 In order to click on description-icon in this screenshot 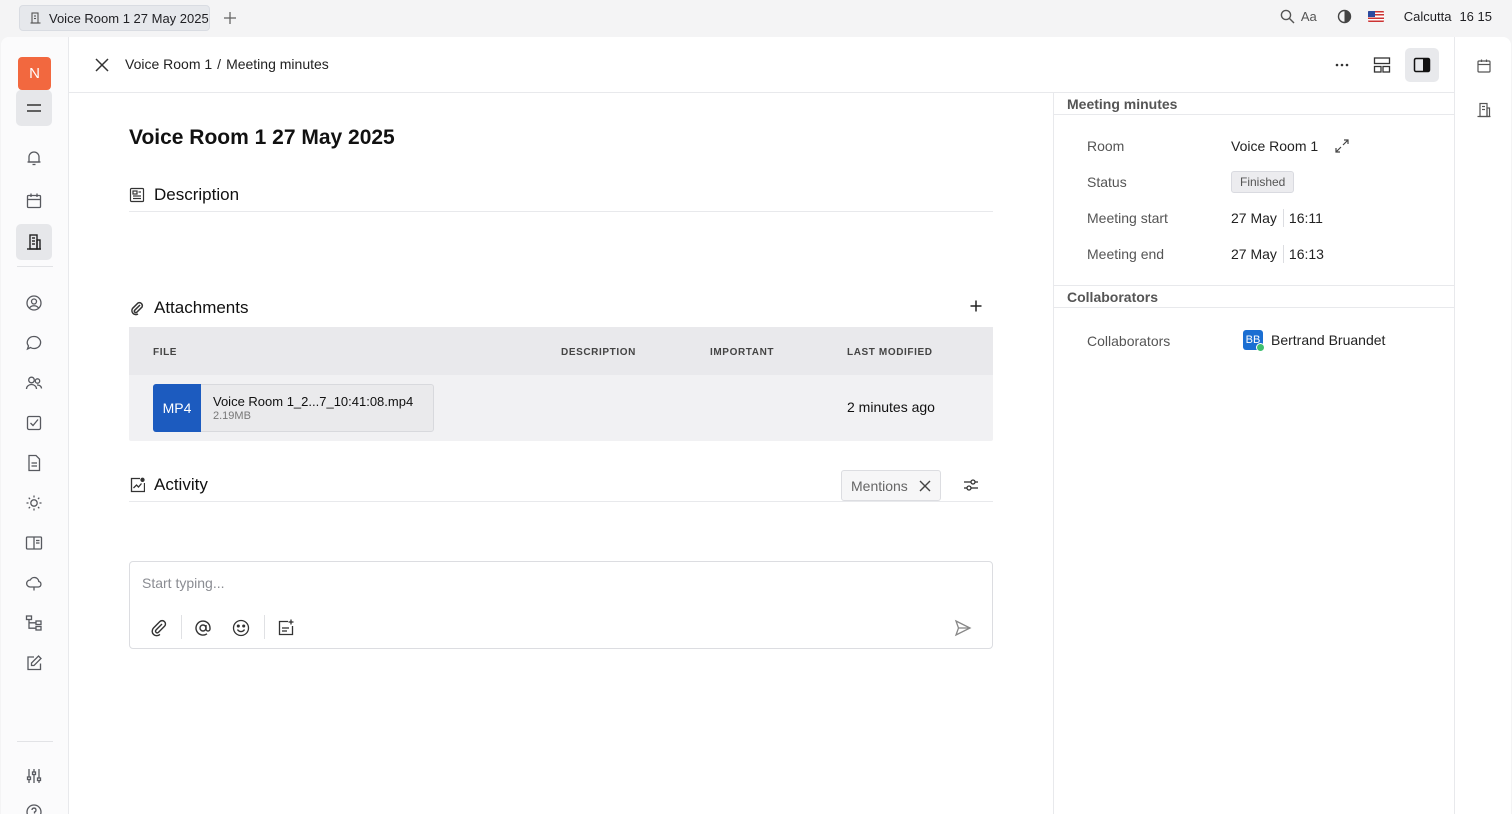, I will do `click(137, 195)`.